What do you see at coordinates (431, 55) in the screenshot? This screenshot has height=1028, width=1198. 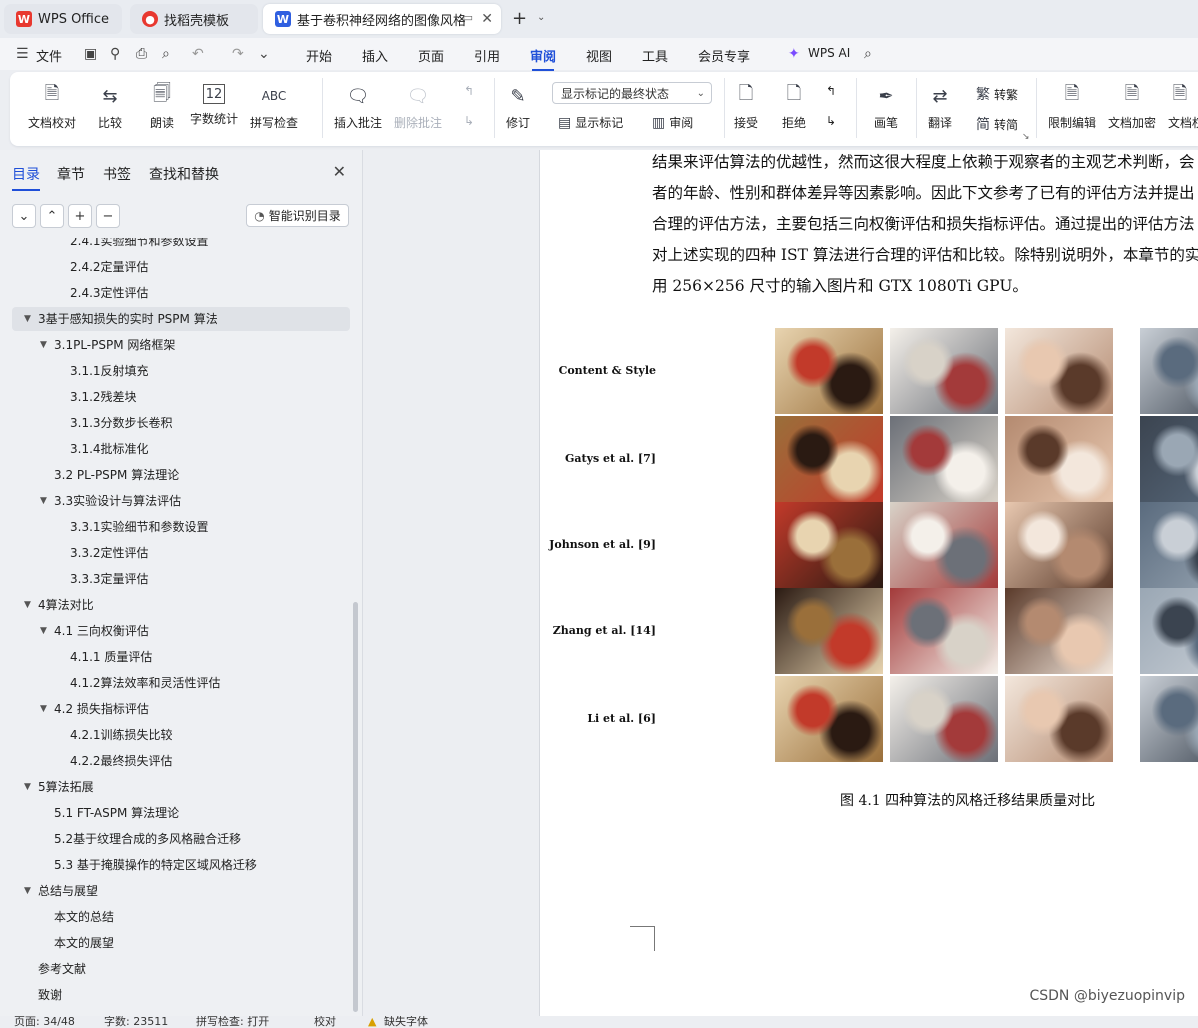 I see `menu-page: 页面` at bounding box center [431, 55].